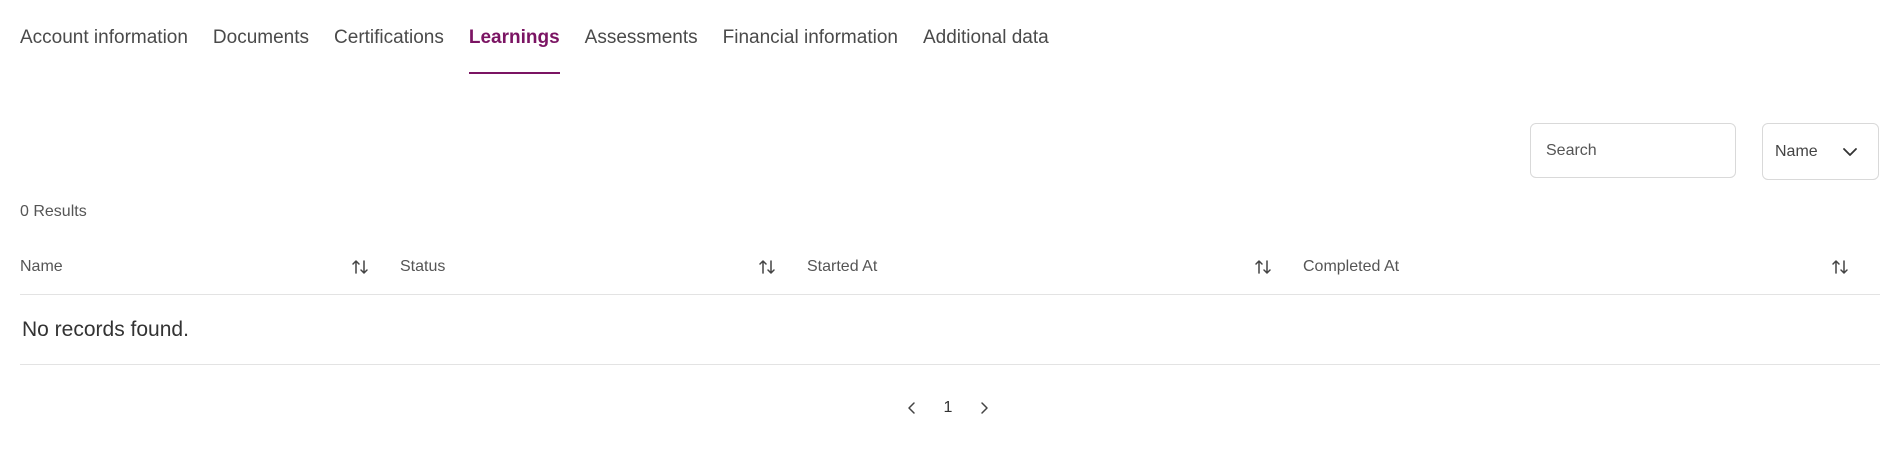 The height and width of the screenshot is (454, 1886). Describe the element at coordinates (912, 408) in the screenshot. I see `chevron-left-icon` at that location.